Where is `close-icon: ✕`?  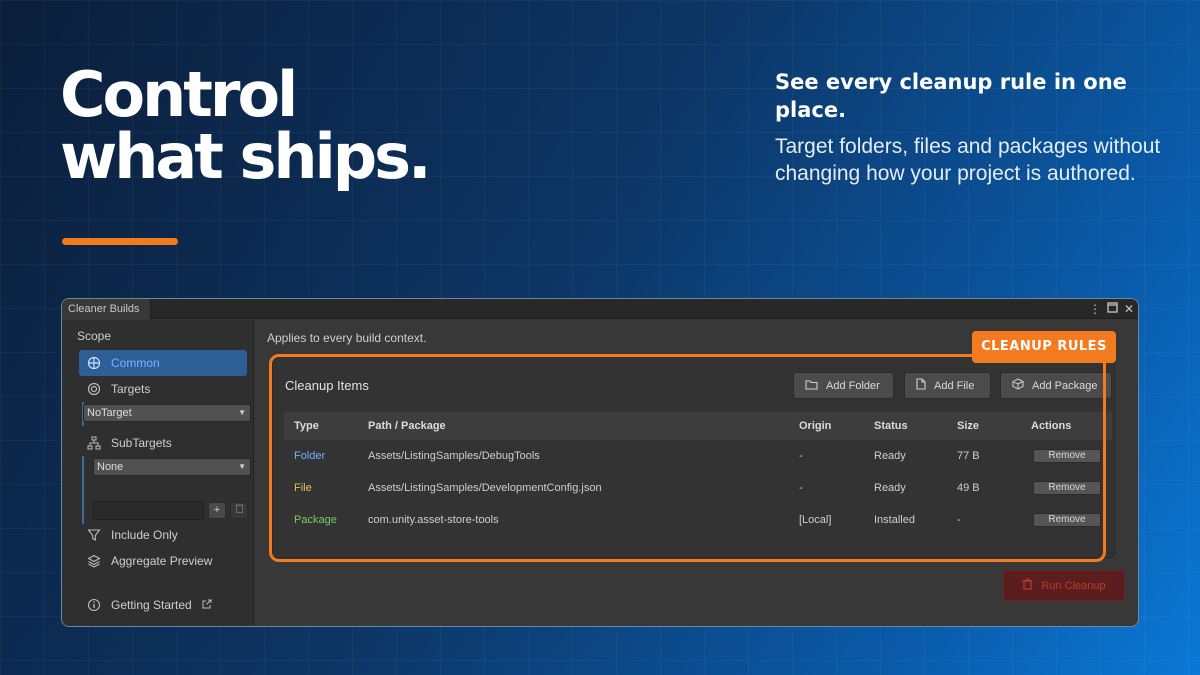
close-icon: ✕ is located at coordinates (1129, 309).